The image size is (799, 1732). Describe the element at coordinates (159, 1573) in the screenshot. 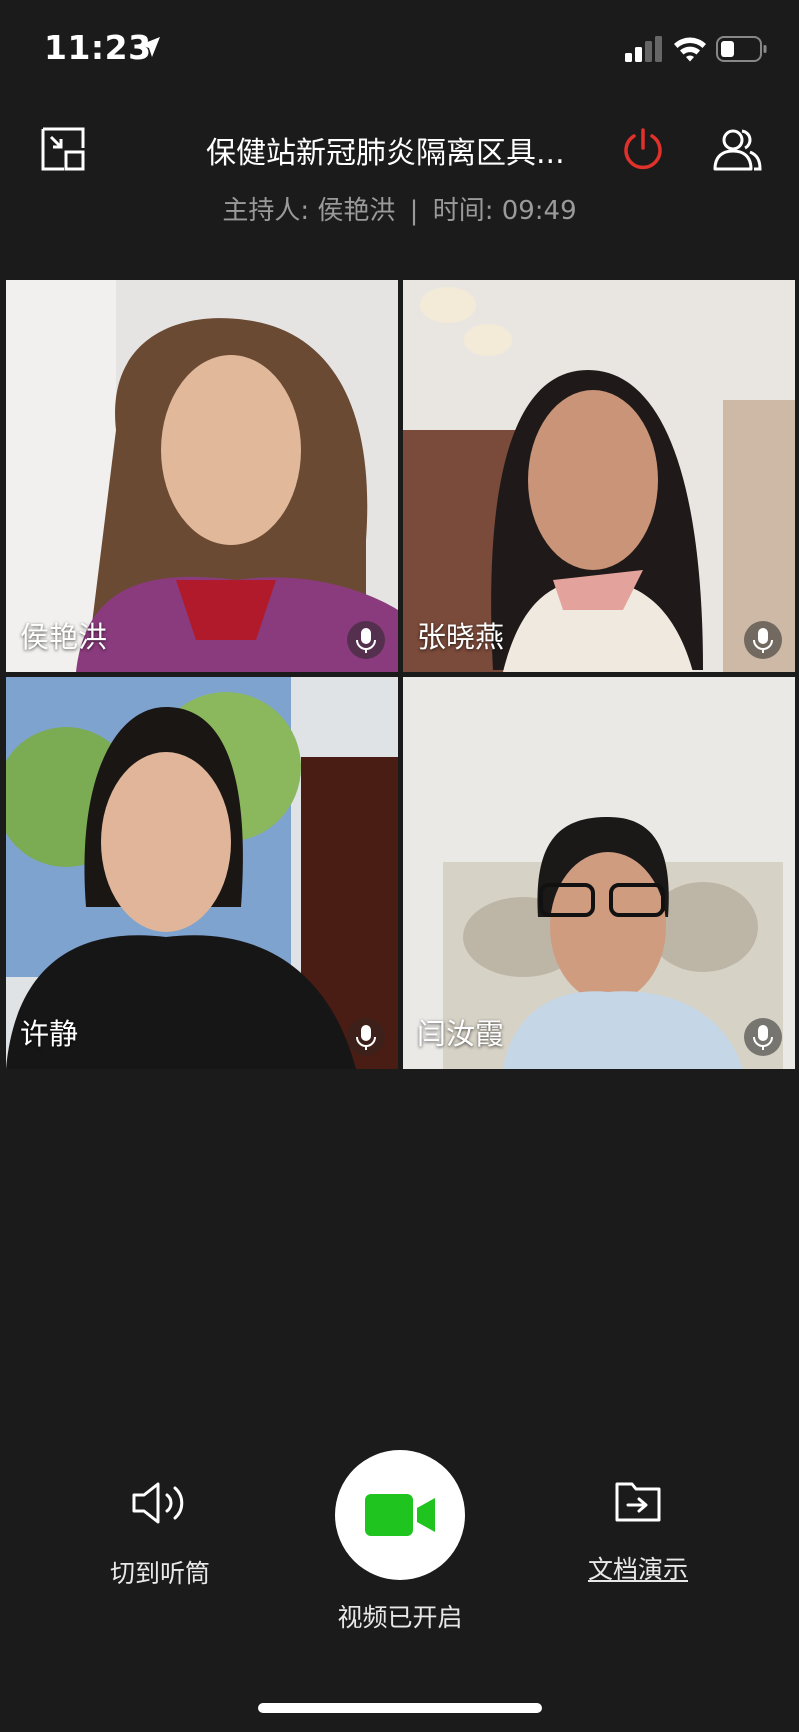

I see `switch-to-earpiece-label: 切到听筒` at that location.